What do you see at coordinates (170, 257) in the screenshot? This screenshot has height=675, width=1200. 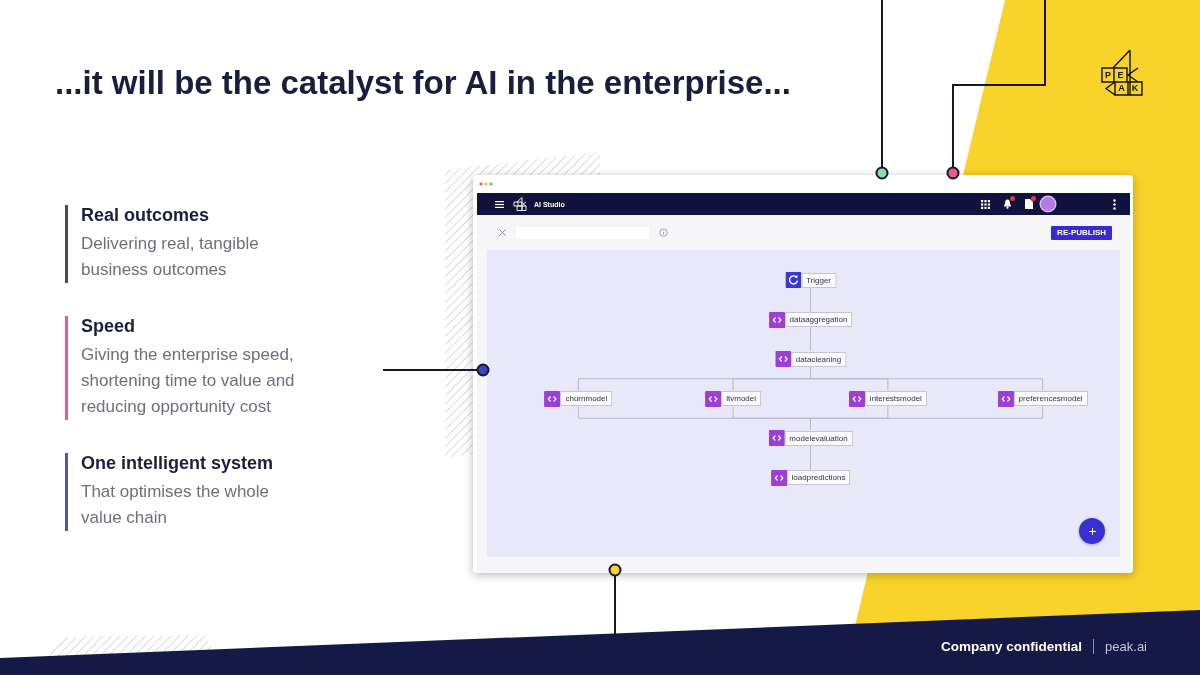 I see `feature-description: Delivering real, tangible business outcomes` at bounding box center [170, 257].